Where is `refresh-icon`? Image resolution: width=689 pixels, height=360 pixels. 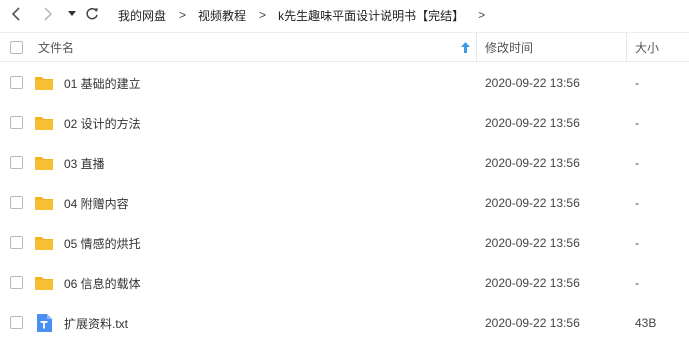
refresh-icon is located at coordinates (92, 13).